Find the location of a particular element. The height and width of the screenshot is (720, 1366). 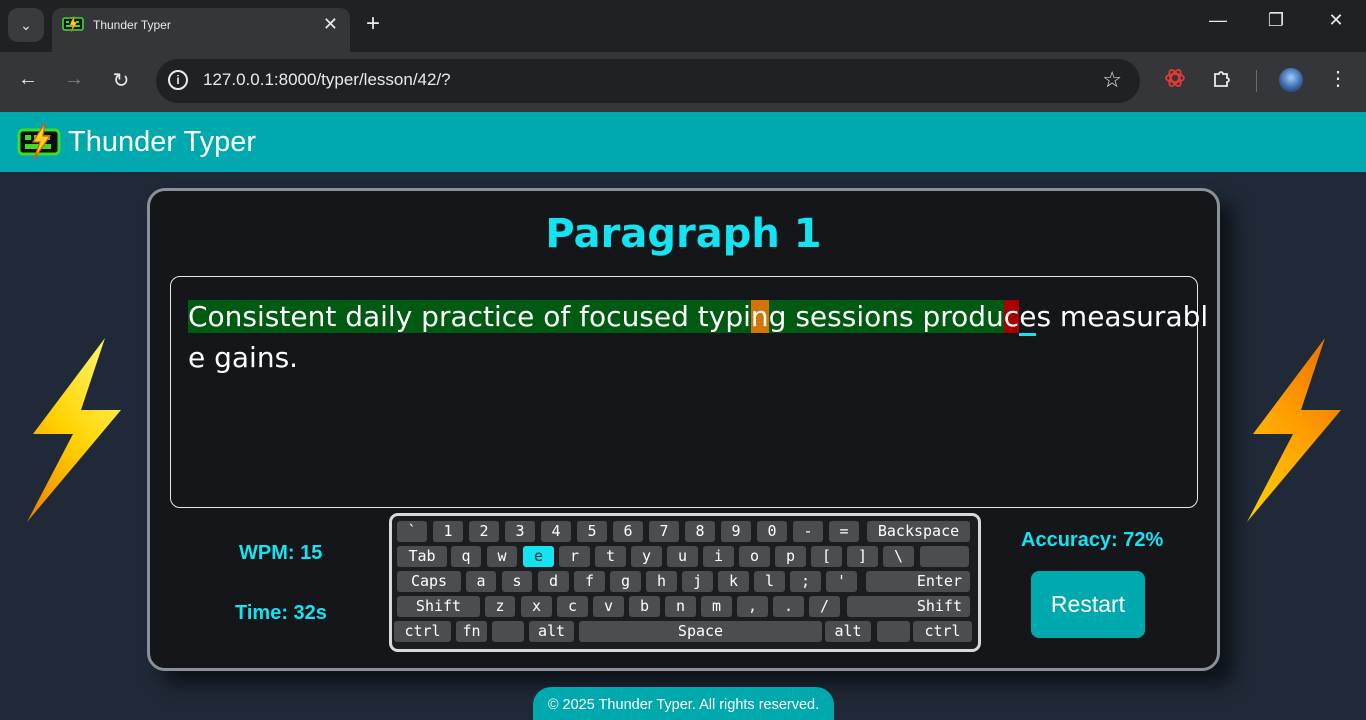

restore-icon: ❐ is located at coordinates (1276, 20).